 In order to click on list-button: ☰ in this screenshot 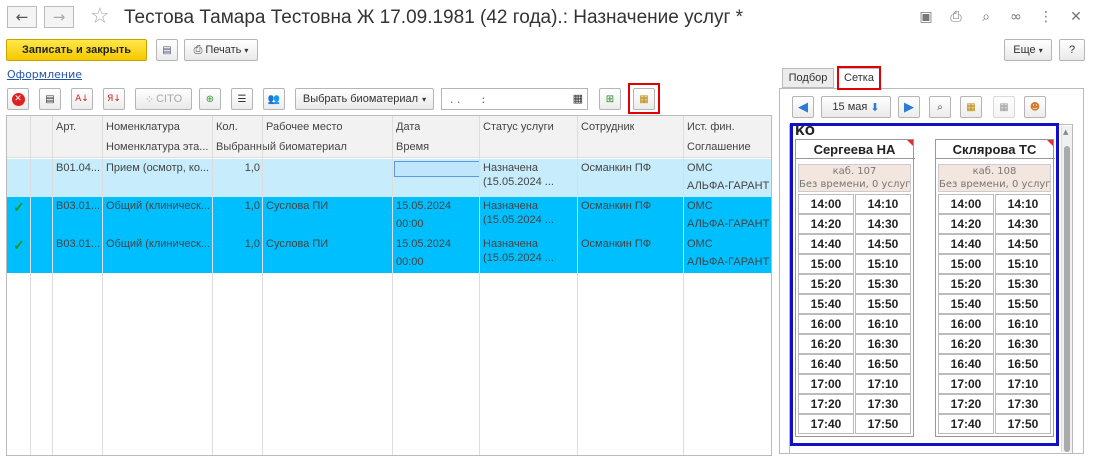, I will do `click(242, 99)`.